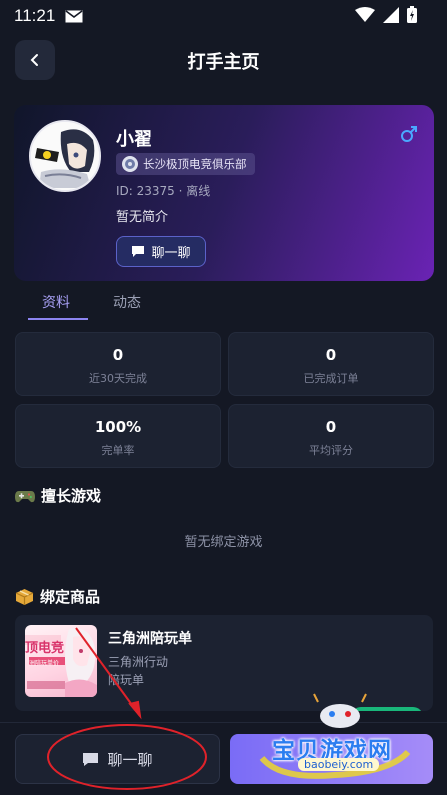  I want to click on signal-icon, so click(391, 14).